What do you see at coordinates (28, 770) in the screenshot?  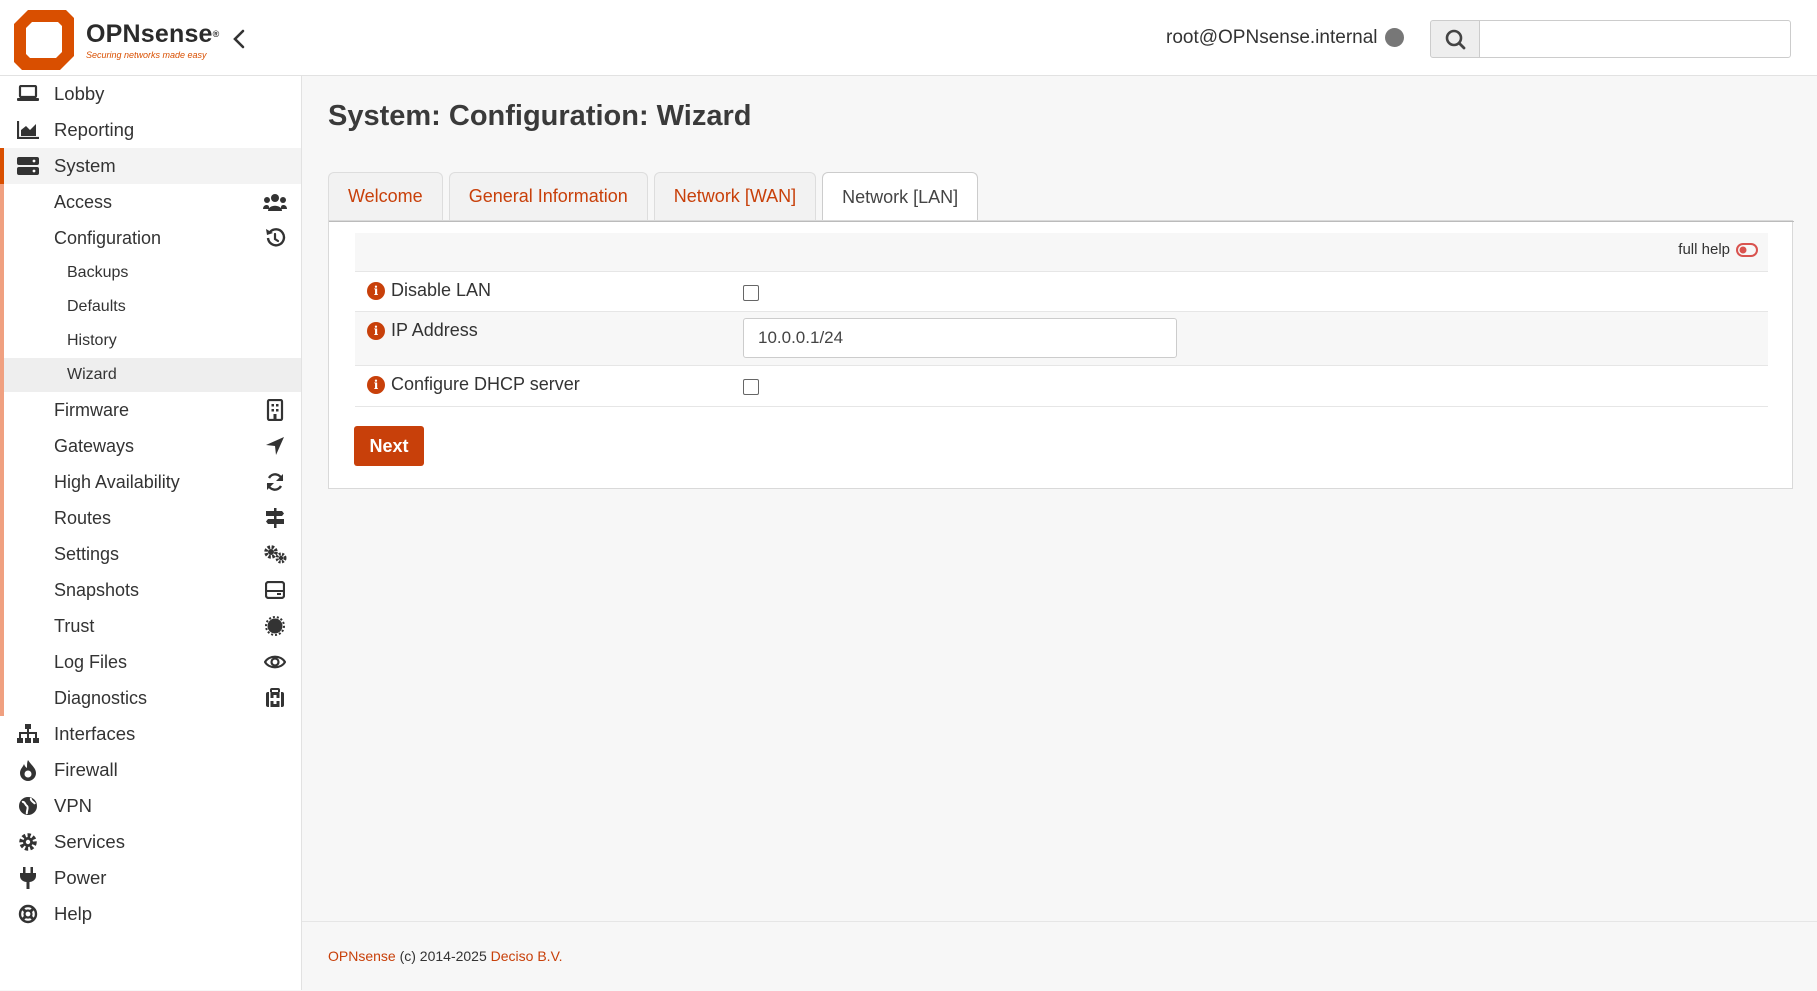 I see `fire-icon` at bounding box center [28, 770].